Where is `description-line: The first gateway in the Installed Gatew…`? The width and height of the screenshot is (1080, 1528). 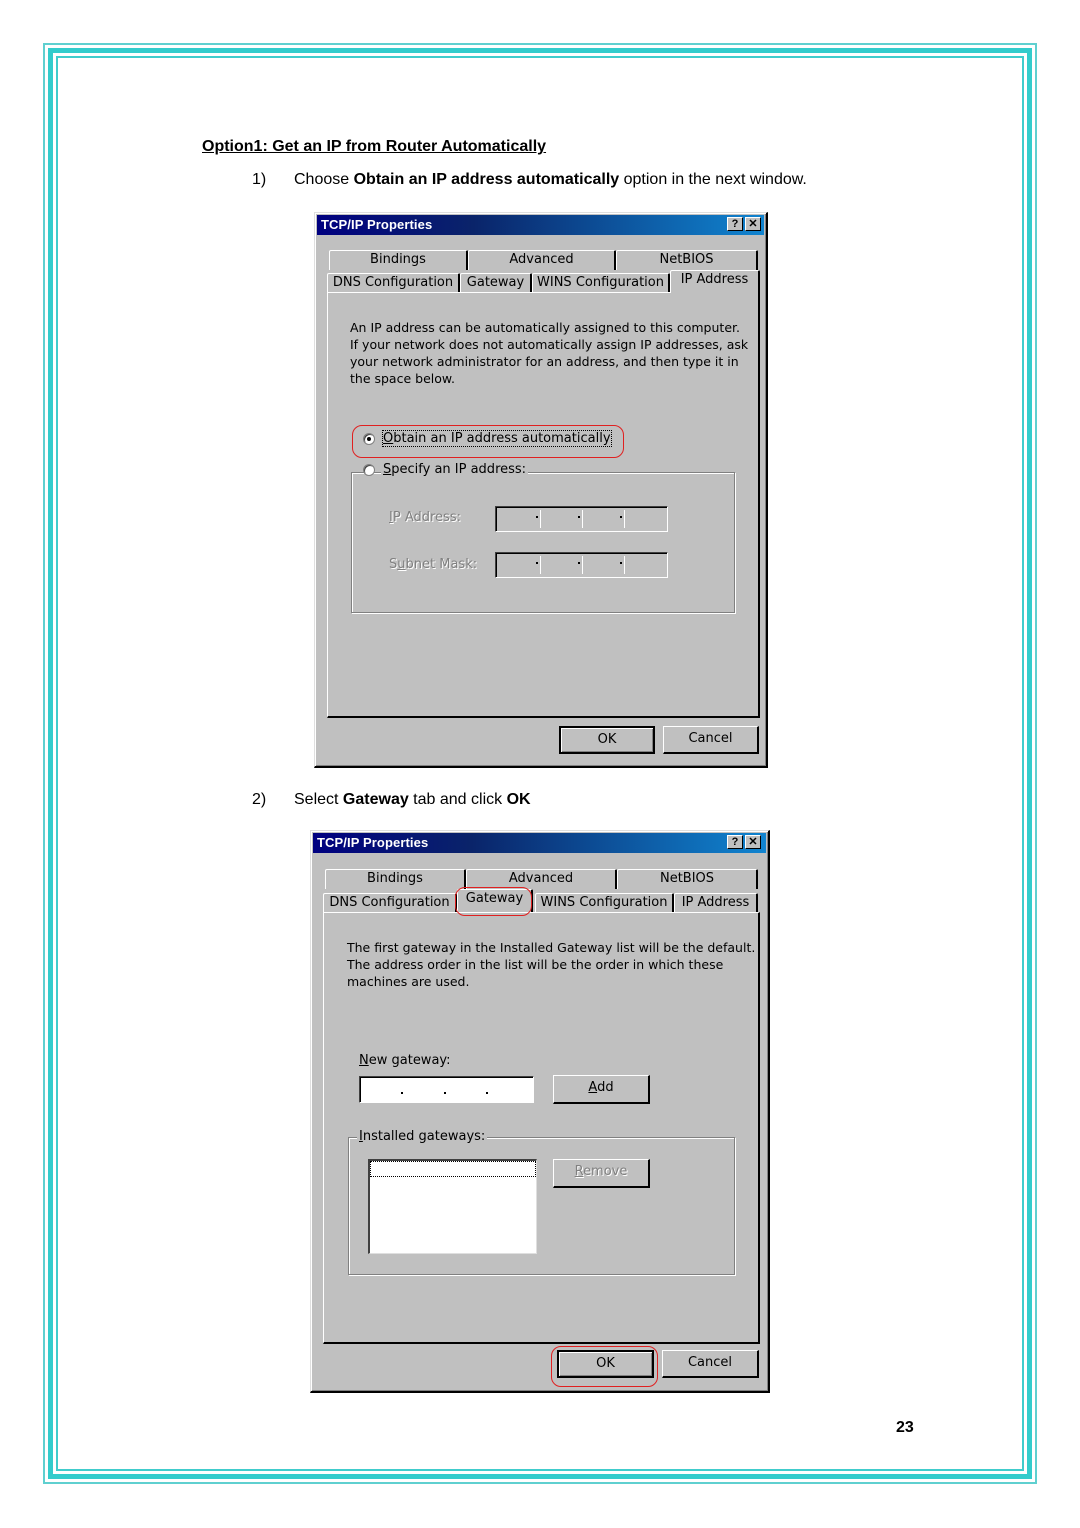 description-line: The first gateway in the Installed Gatew… is located at coordinates (551, 947).